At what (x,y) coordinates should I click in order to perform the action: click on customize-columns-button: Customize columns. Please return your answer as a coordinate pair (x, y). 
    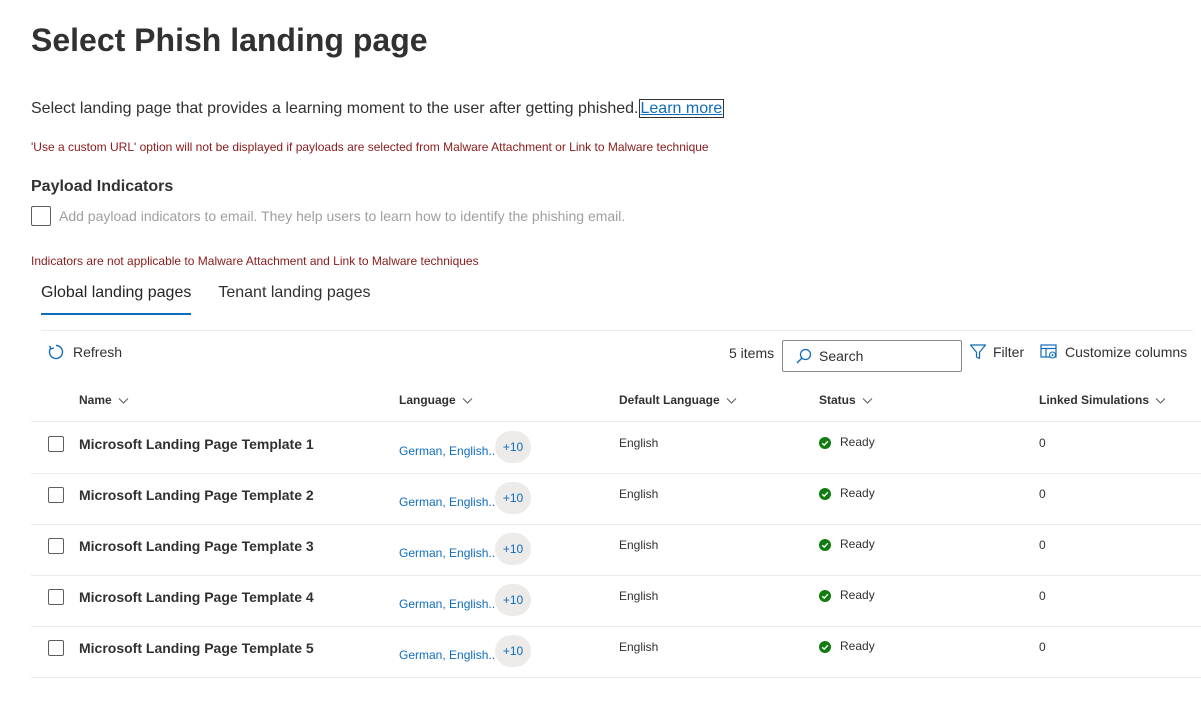
    Looking at the image, I should click on (1113, 352).